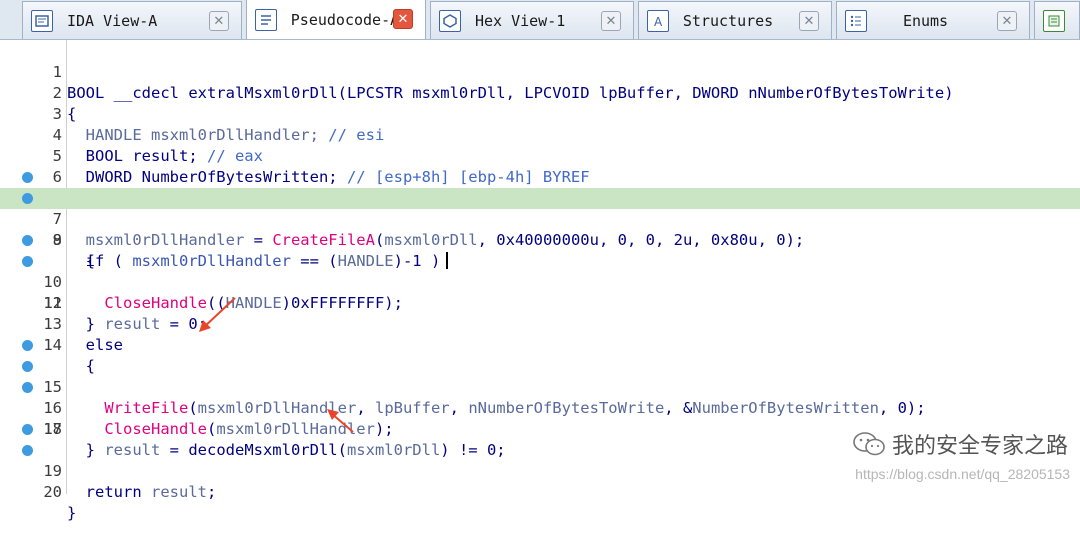  I want to click on svg-text: A, so click(658, 21).